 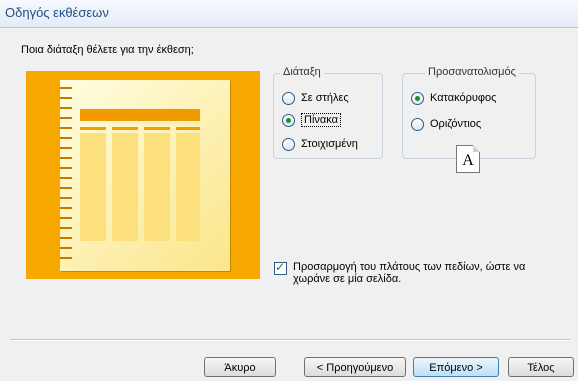 I want to click on radio-landscape: Οριζόντιος, so click(x=446, y=124).